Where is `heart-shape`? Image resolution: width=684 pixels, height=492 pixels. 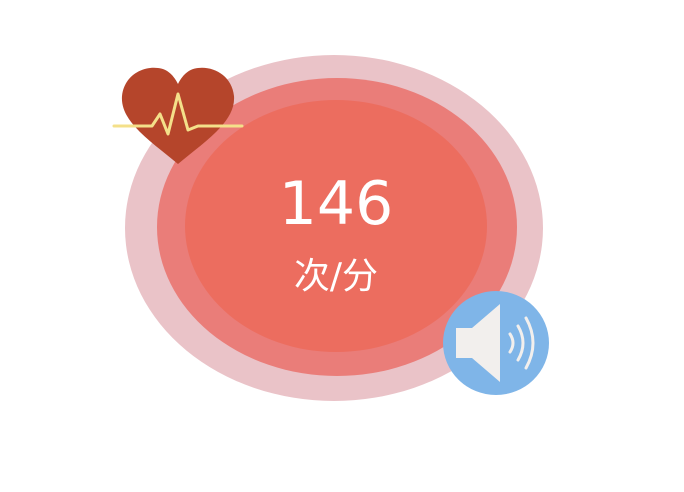
heart-shape is located at coordinates (178, 115).